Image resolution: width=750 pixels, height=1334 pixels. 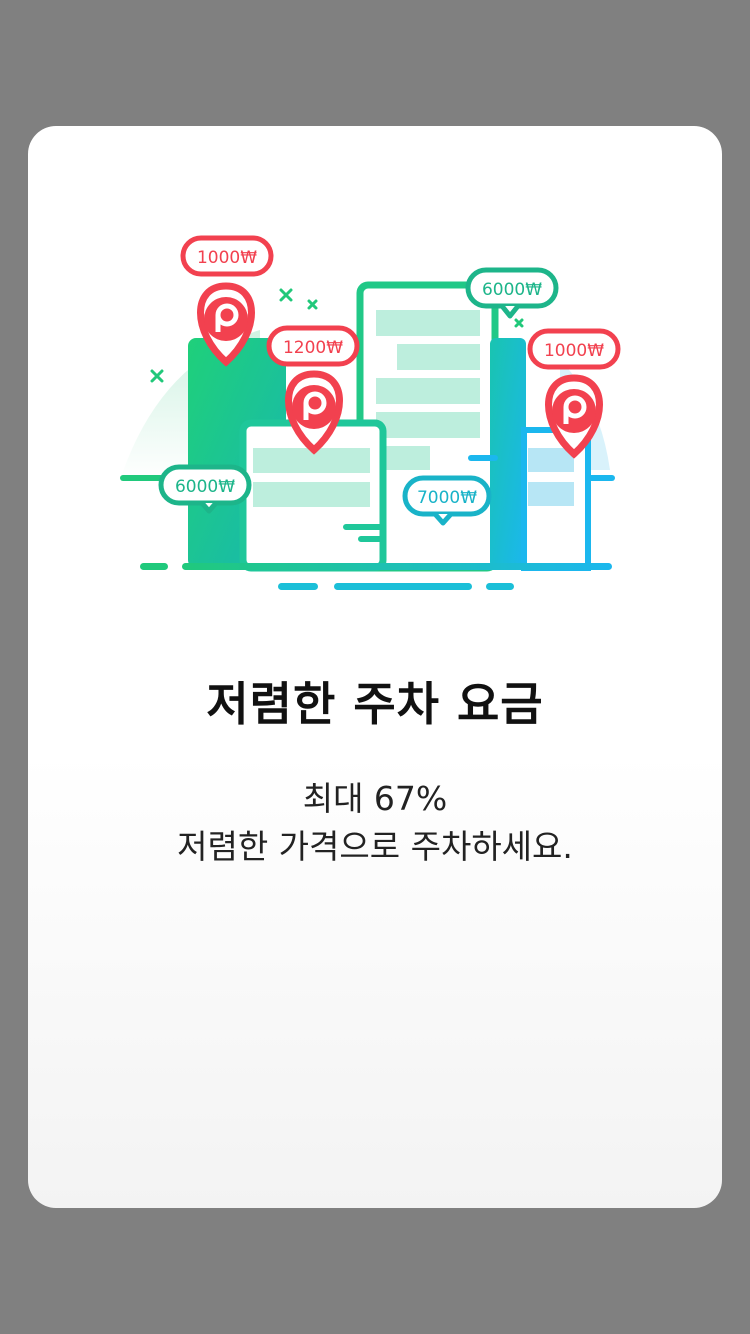 What do you see at coordinates (447, 498) in the screenshot?
I see `price-label: 7000₩` at bounding box center [447, 498].